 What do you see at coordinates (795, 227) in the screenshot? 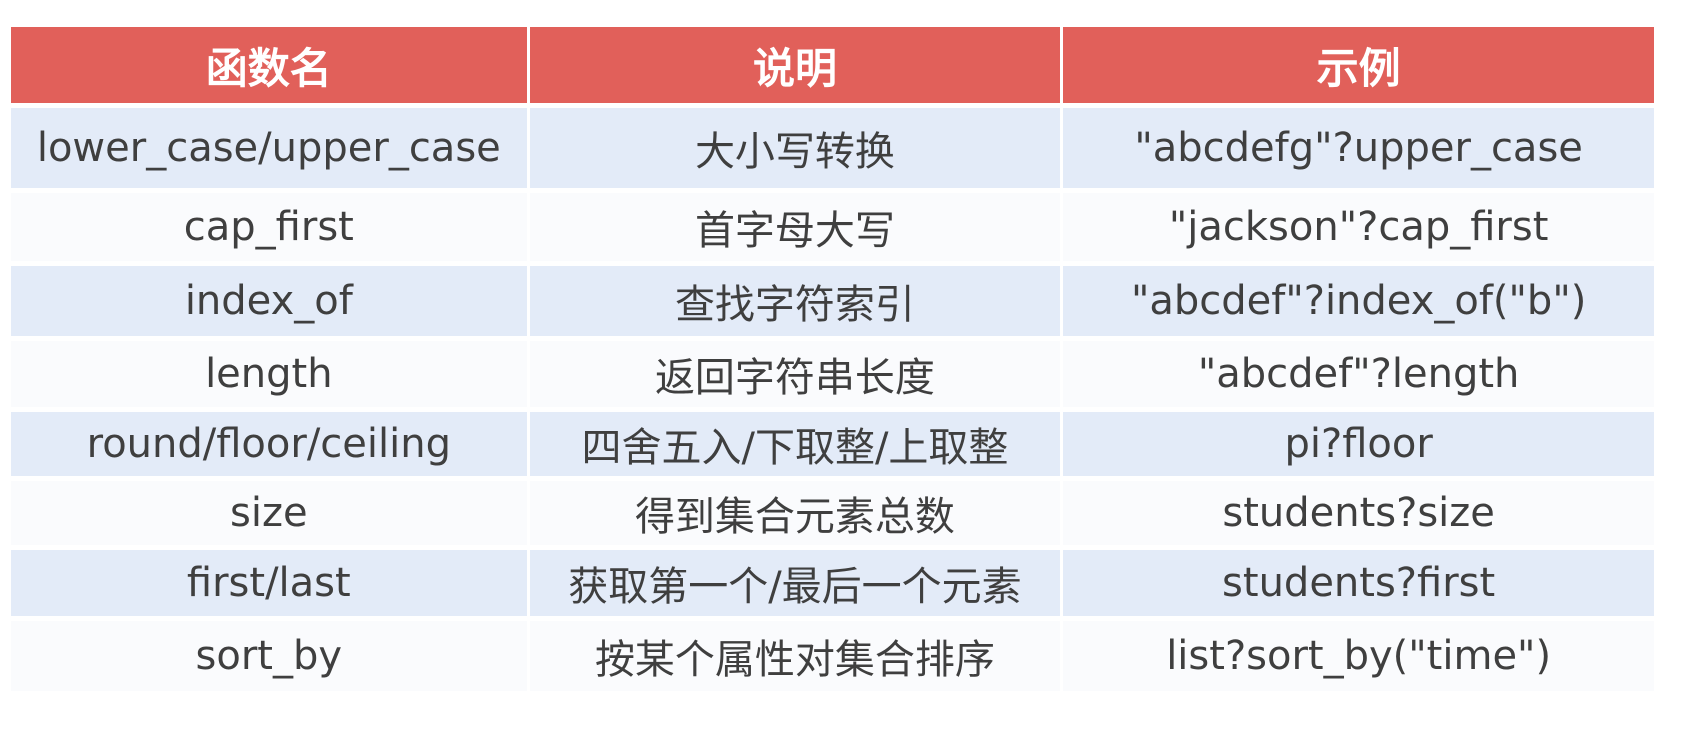
I see `description-cell: 首字母大写` at bounding box center [795, 227].